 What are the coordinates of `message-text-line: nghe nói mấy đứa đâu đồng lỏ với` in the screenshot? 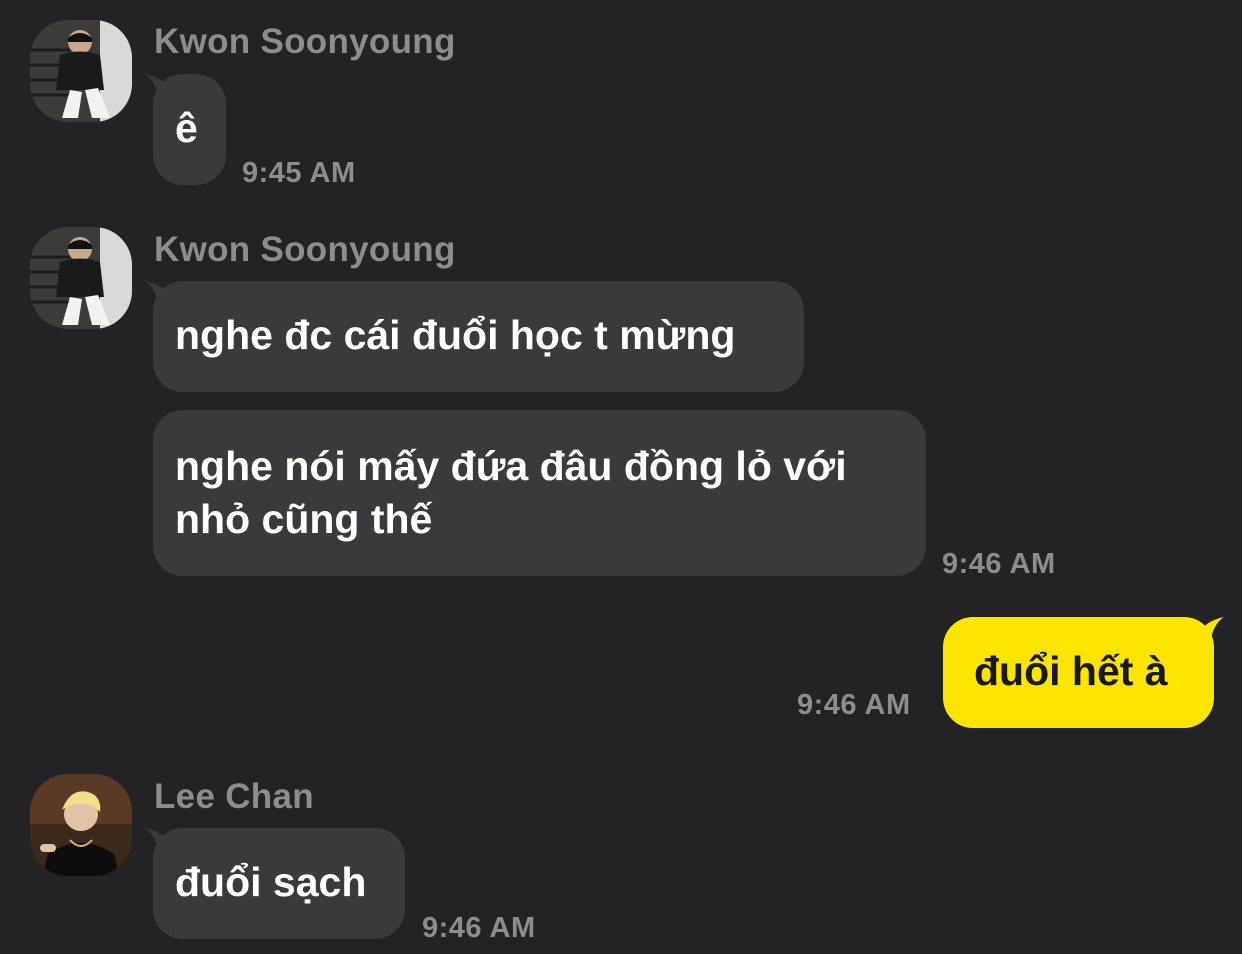 It's located at (511, 466).